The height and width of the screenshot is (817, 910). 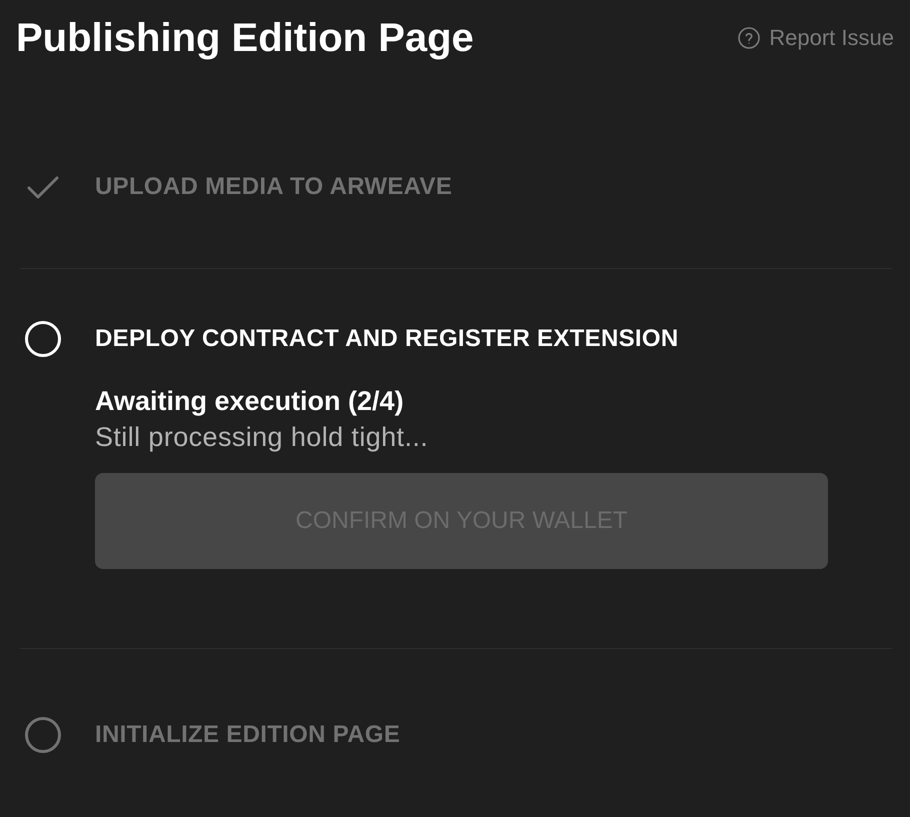 What do you see at coordinates (816, 38) in the screenshot?
I see `report-issue-link: Report Issue` at bounding box center [816, 38].